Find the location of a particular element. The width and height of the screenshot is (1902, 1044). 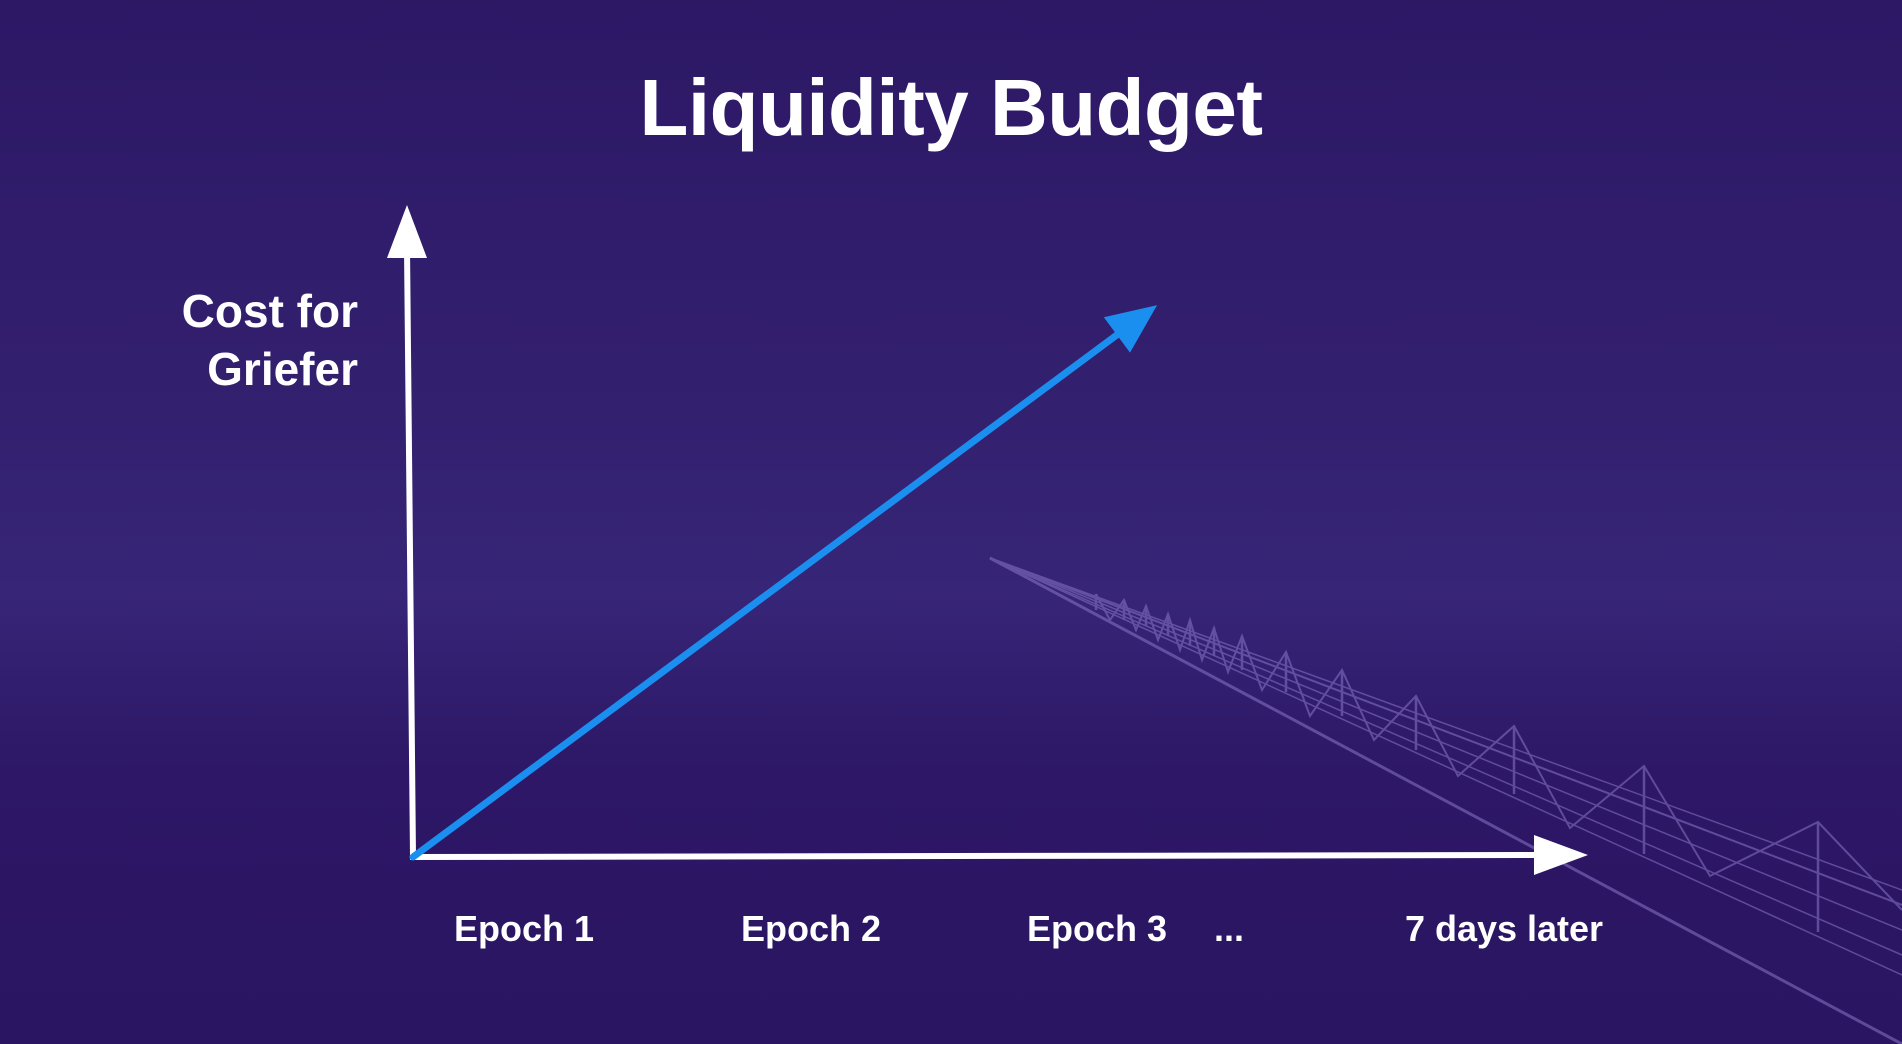

x-tick-label: Epoch 2 is located at coordinates (811, 928).